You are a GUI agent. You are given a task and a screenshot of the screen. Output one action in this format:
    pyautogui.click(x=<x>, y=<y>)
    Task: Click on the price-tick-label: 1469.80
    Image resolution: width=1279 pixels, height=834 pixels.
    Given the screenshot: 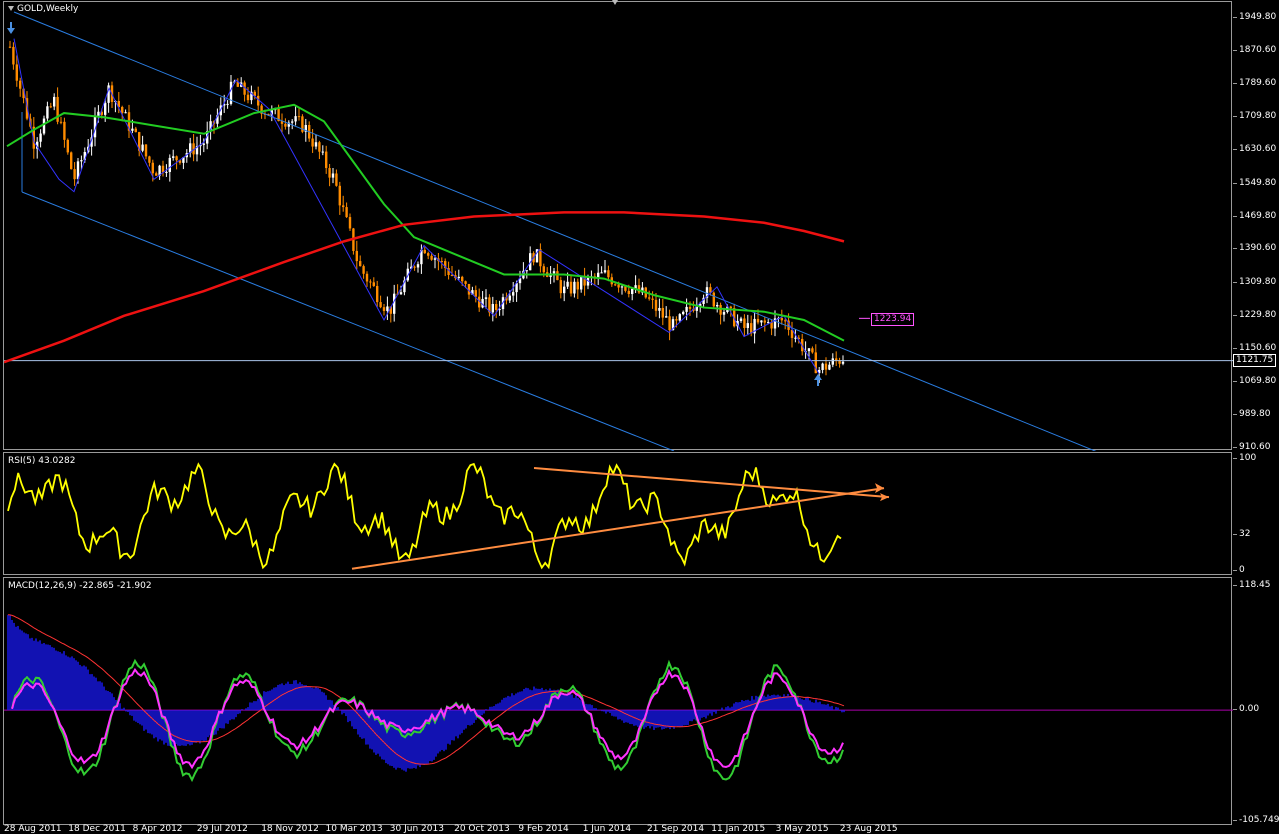 What is the action you would take?
    pyautogui.click(x=1254, y=215)
    